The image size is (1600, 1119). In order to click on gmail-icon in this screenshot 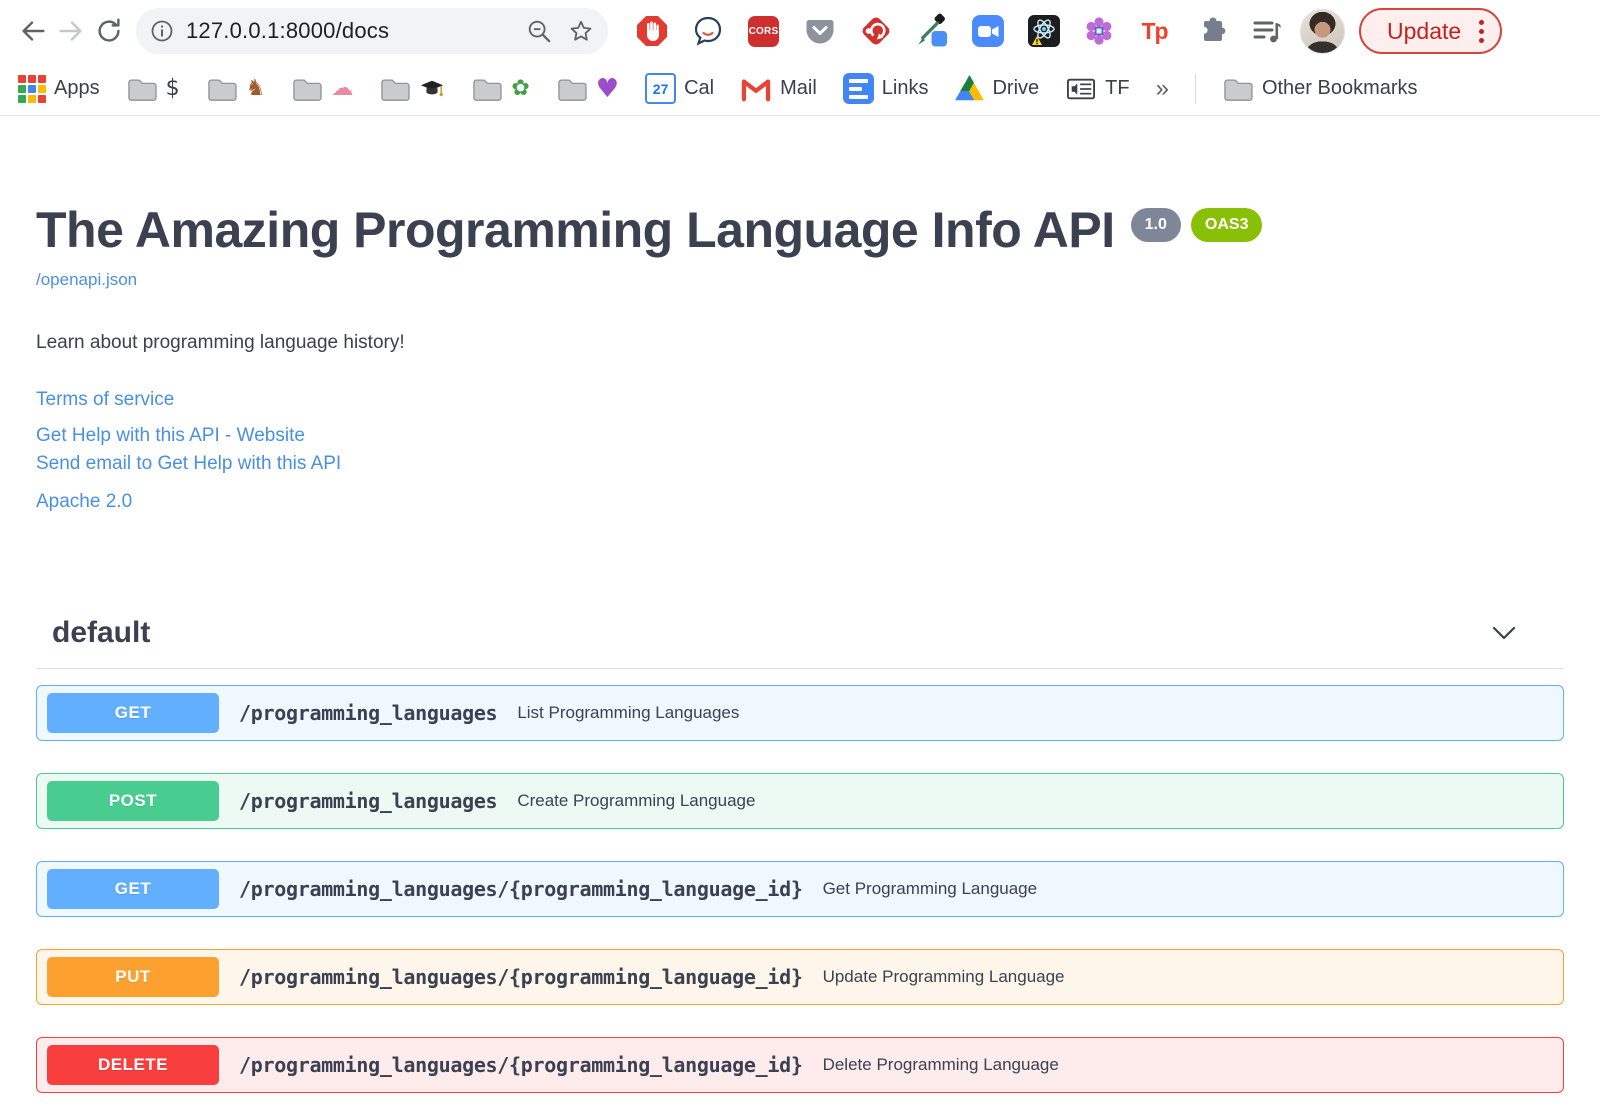, I will do `click(756, 89)`.